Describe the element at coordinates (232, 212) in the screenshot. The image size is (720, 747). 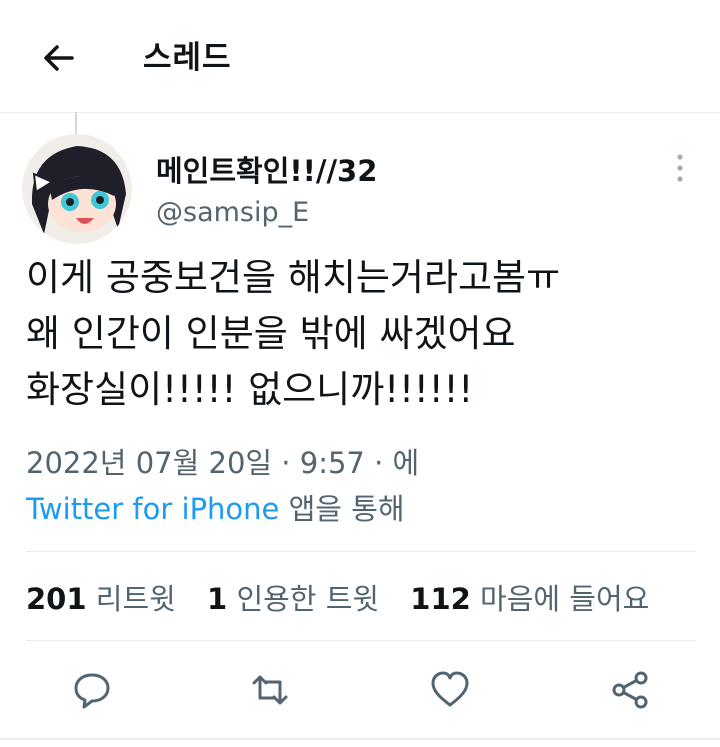
I see `author-handle: @samsip_E` at that location.